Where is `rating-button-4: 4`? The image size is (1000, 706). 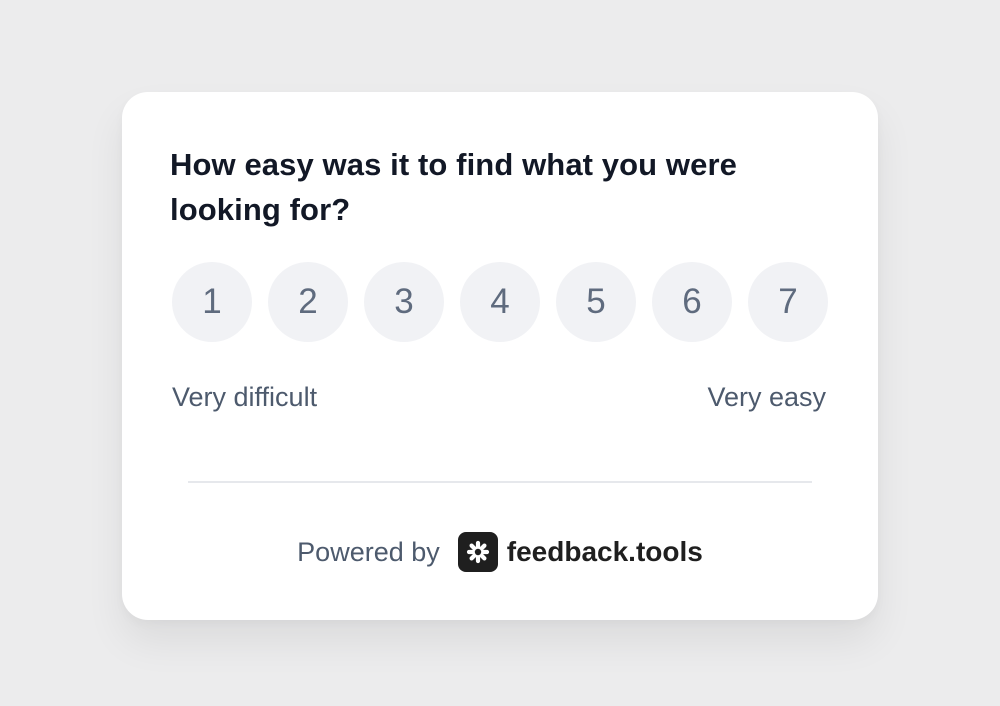 rating-button-4: 4 is located at coordinates (500, 302).